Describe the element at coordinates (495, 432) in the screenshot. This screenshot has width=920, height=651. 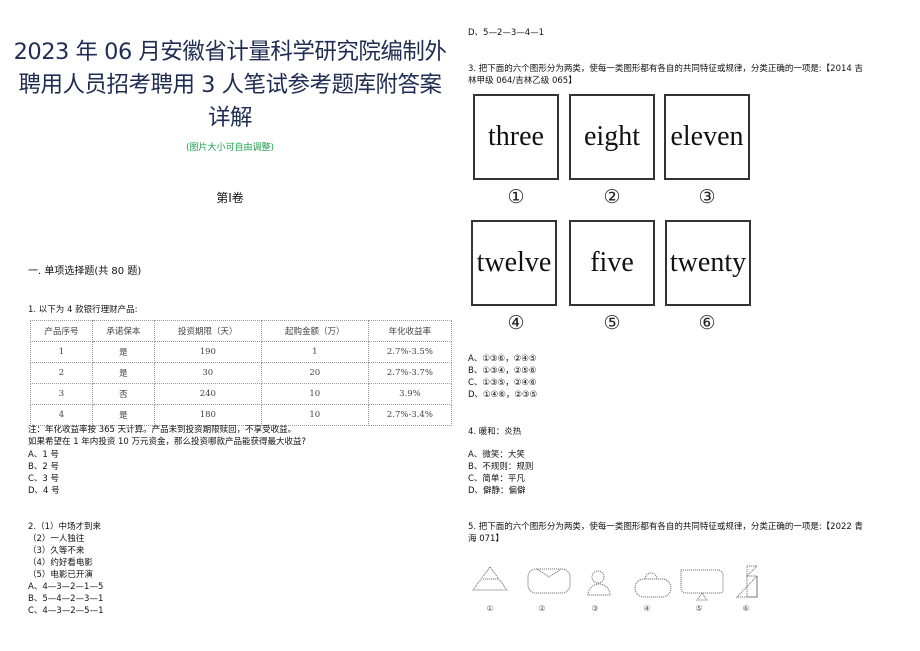
I see `q4-stem: 4. 暖和：炎热` at that location.